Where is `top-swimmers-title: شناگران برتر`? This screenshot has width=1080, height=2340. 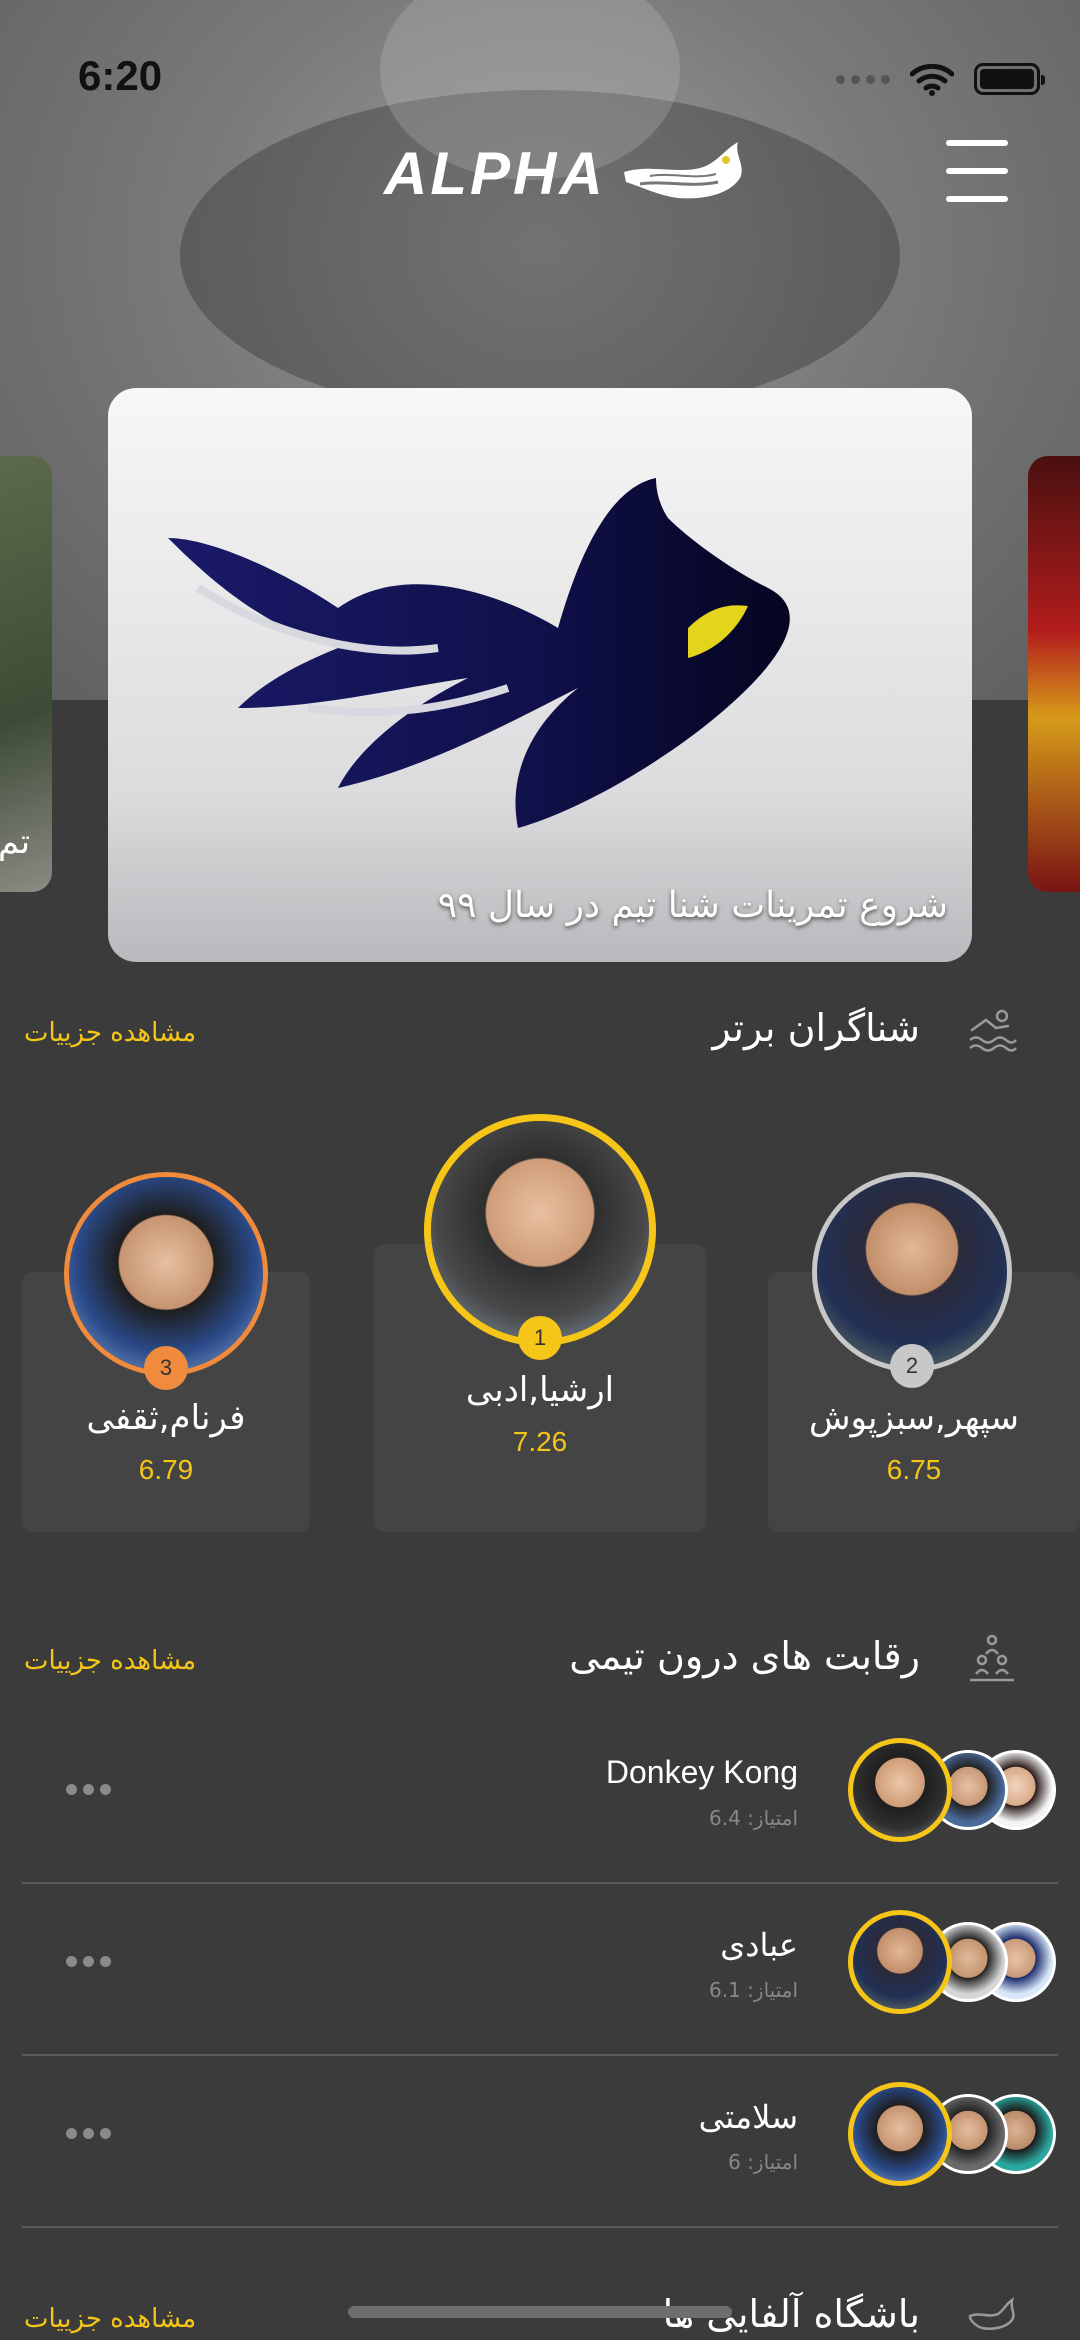 top-swimmers-title: شناگران برتر is located at coordinates (816, 1028).